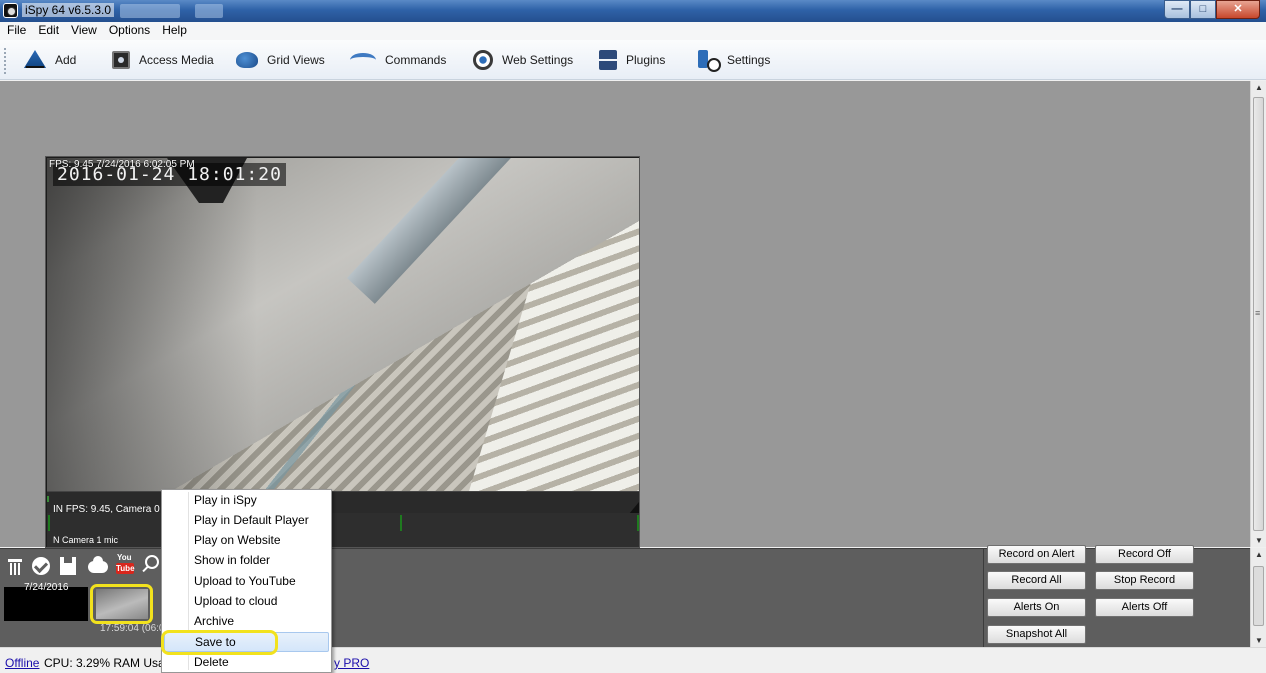 This screenshot has width=1266, height=673. Describe the element at coordinates (296, 60) in the screenshot. I see `grid-views-label: Grid Views` at that location.